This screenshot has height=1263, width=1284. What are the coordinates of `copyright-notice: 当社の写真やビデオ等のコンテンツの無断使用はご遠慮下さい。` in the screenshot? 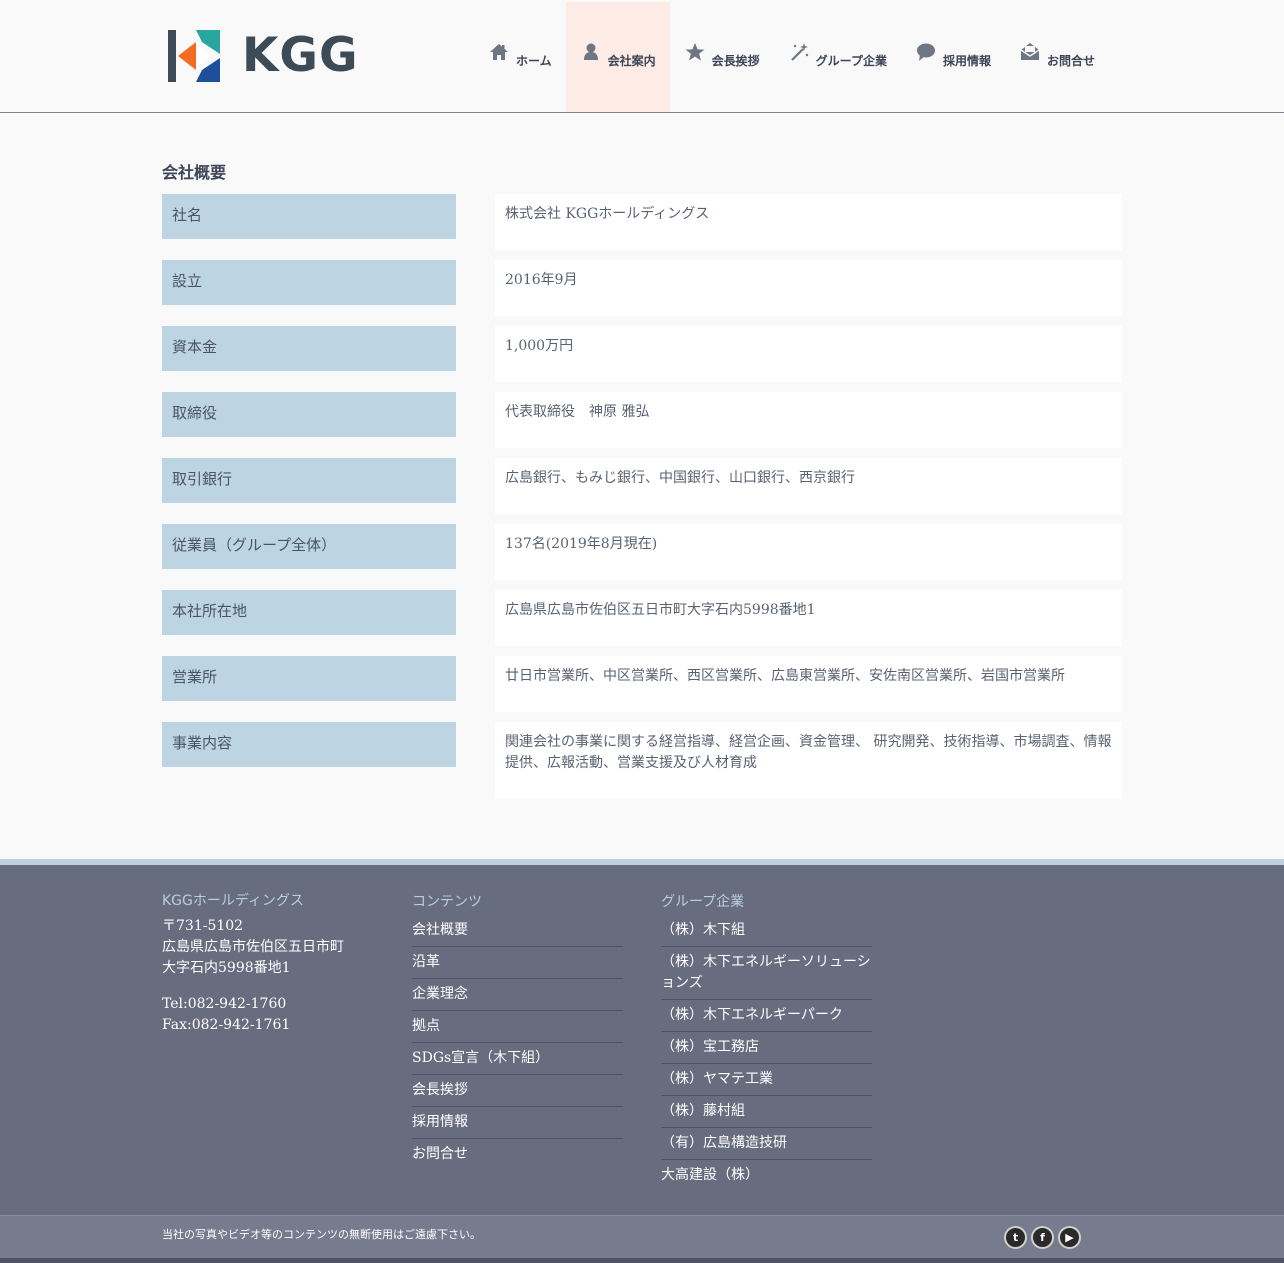 It's located at (321, 1234).